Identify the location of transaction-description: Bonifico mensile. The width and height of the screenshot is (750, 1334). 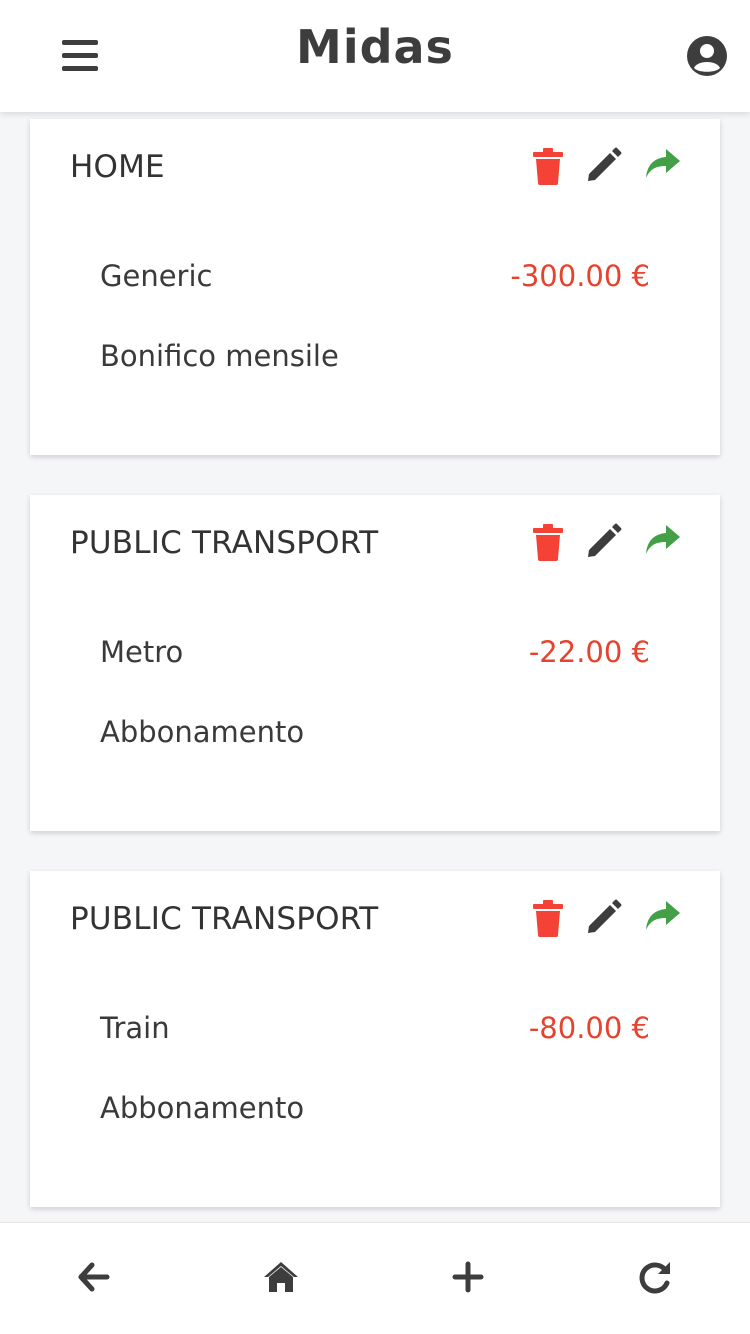
(219, 356).